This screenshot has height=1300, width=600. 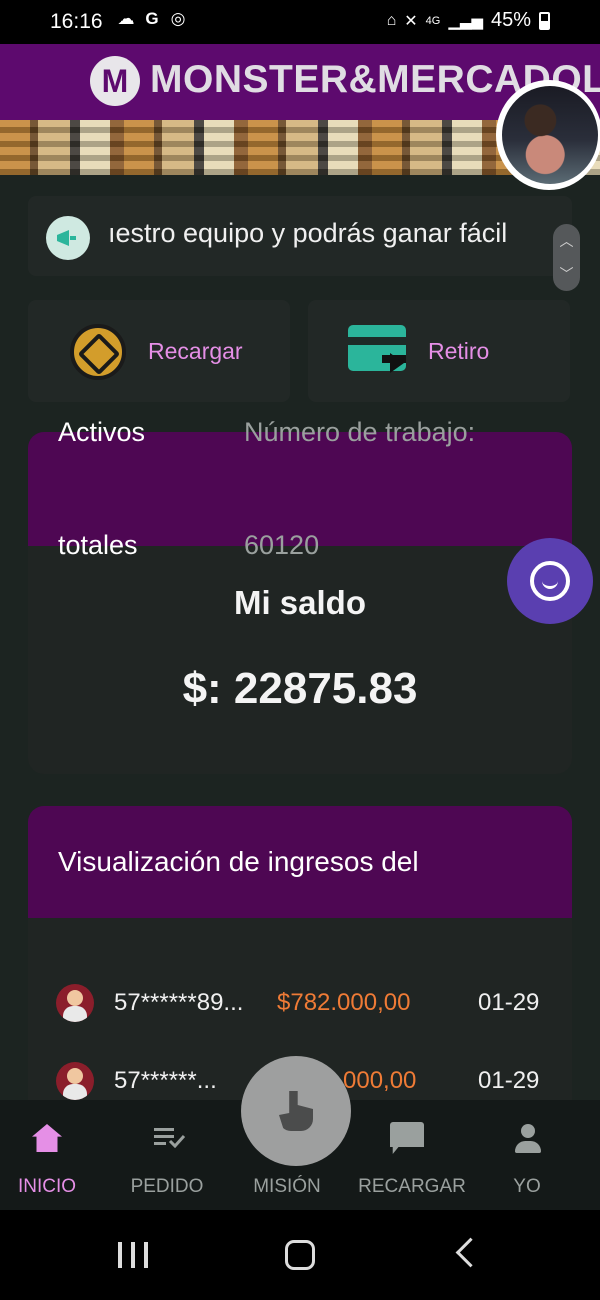 What do you see at coordinates (459, 351) in the screenshot?
I see `retiro-label: Retiro` at bounding box center [459, 351].